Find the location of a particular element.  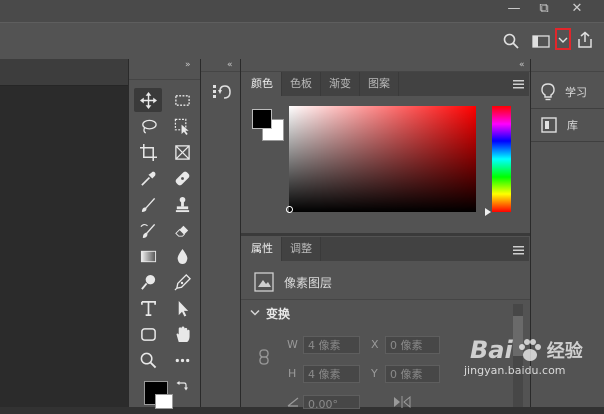

tab-swatches: 色板 is located at coordinates (301, 84).